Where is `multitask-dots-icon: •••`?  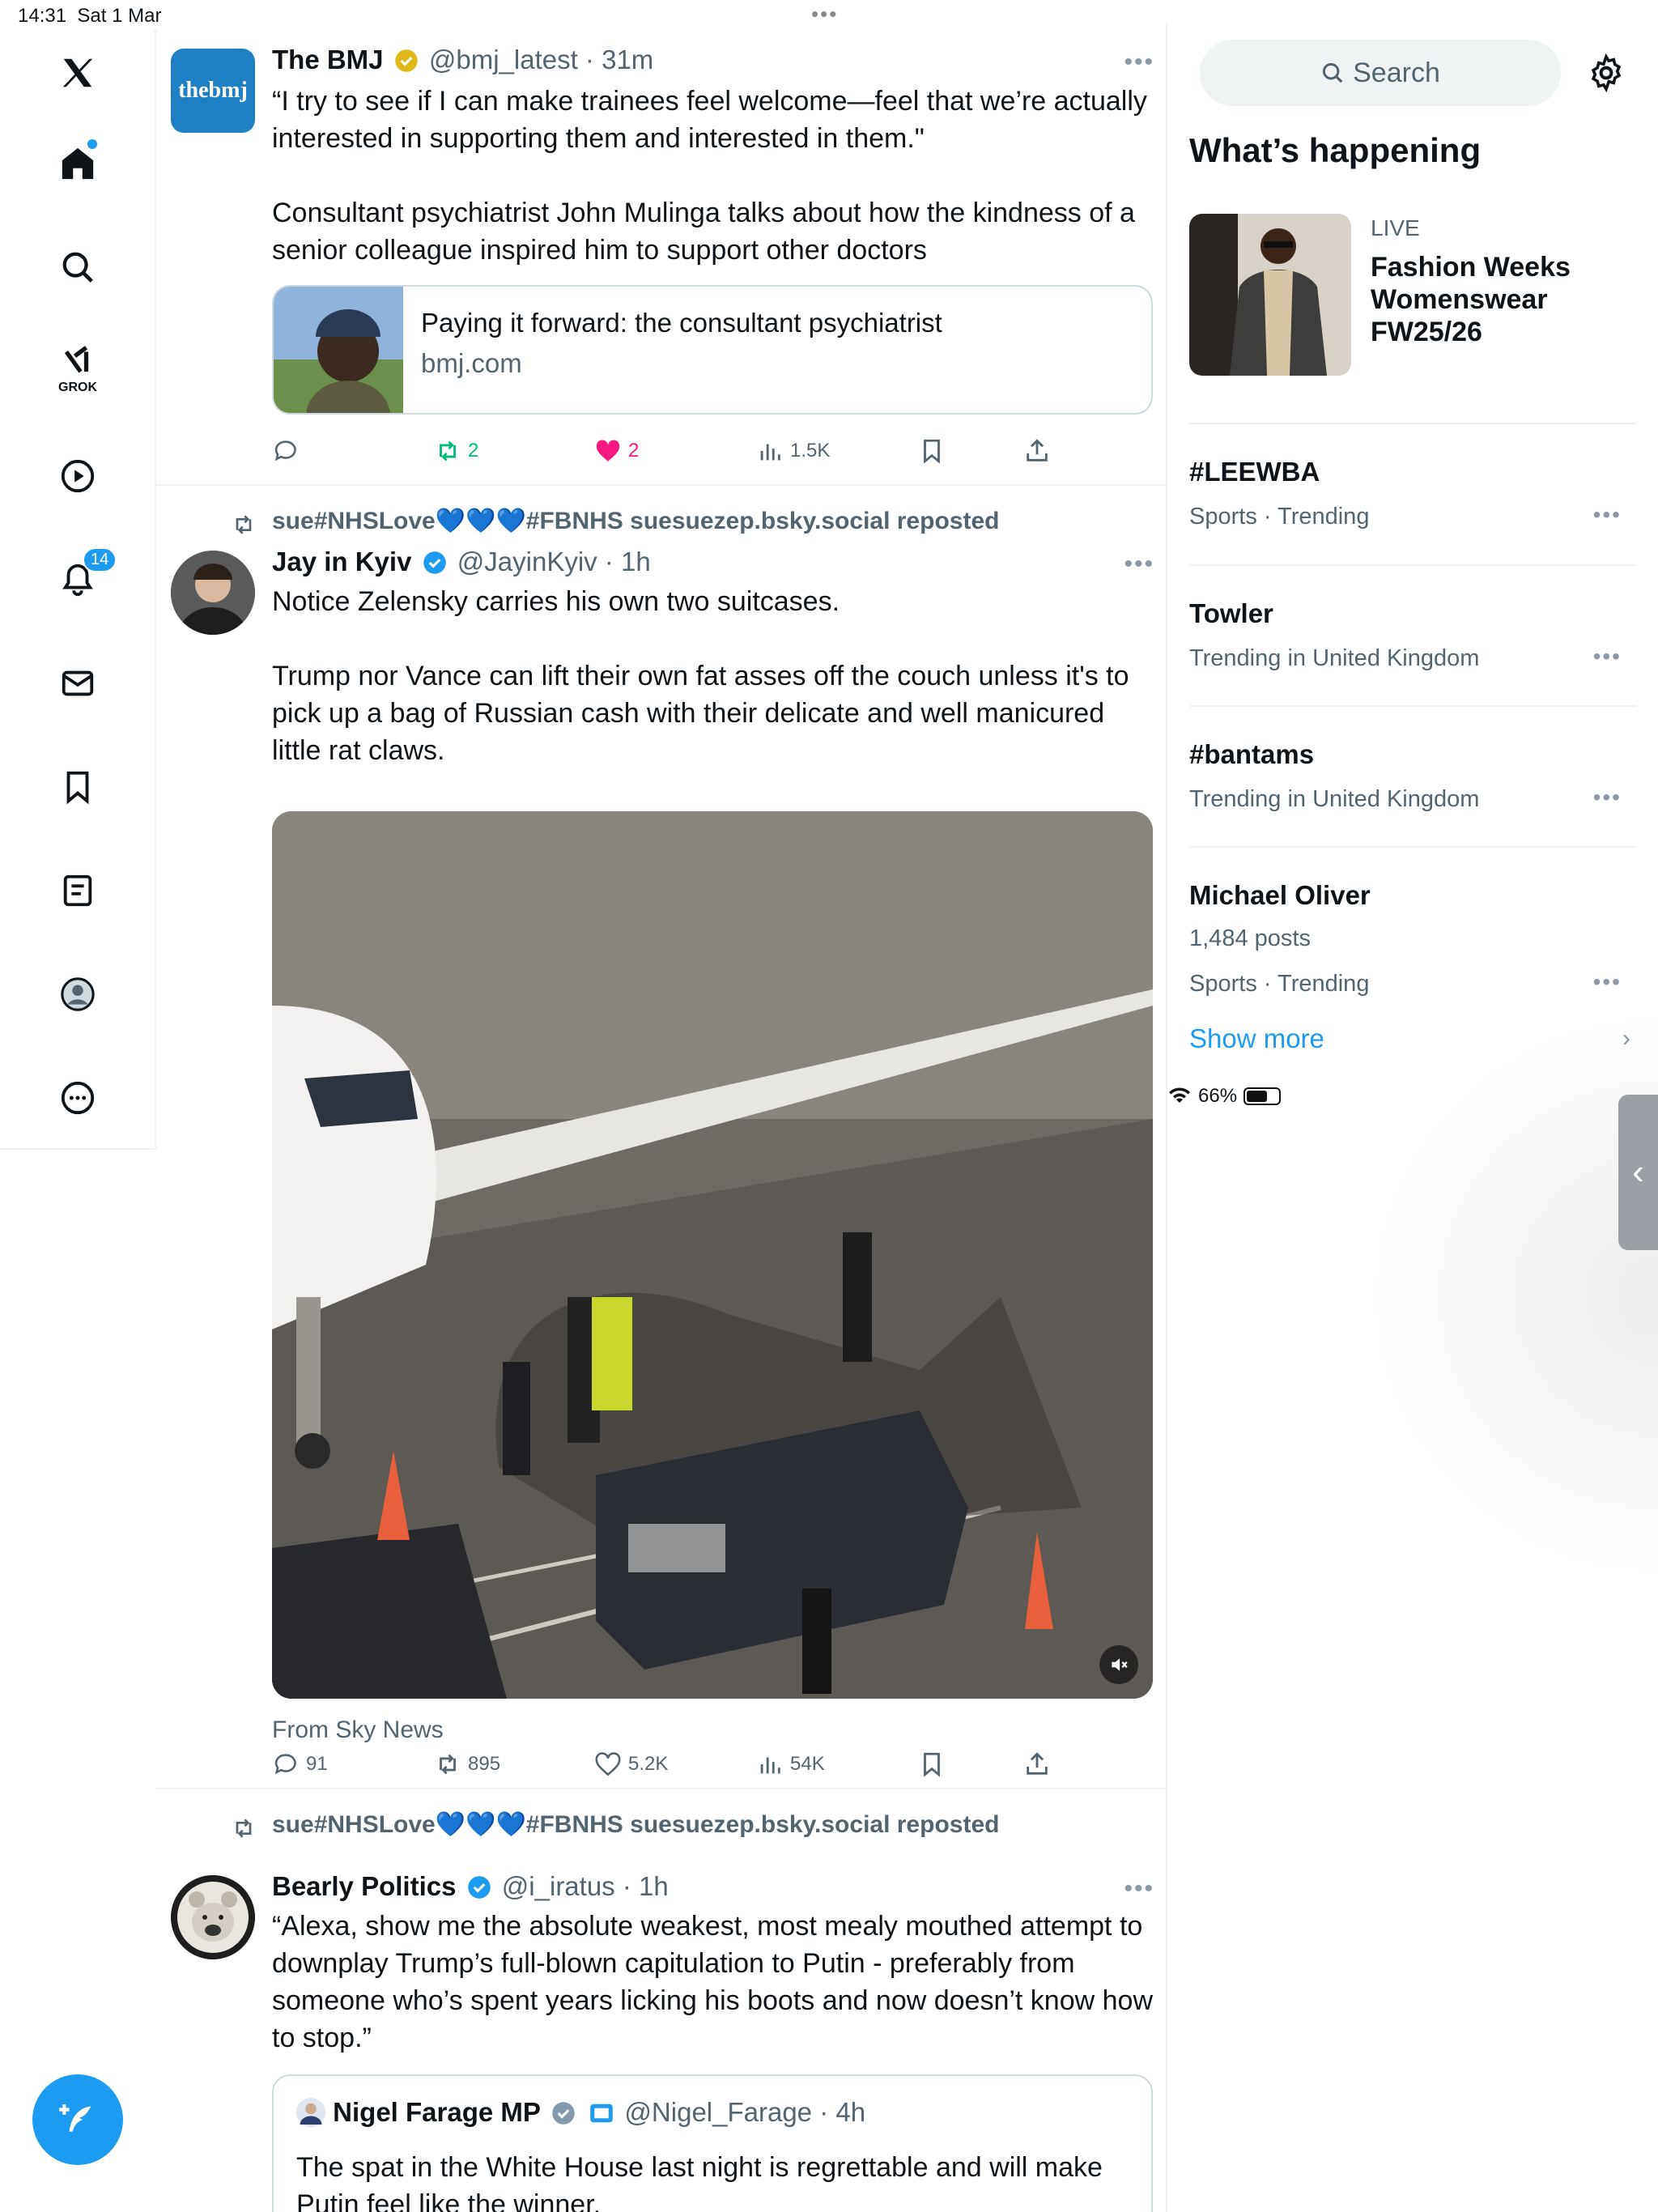
multitask-dots-icon: ••• is located at coordinates (824, 14).